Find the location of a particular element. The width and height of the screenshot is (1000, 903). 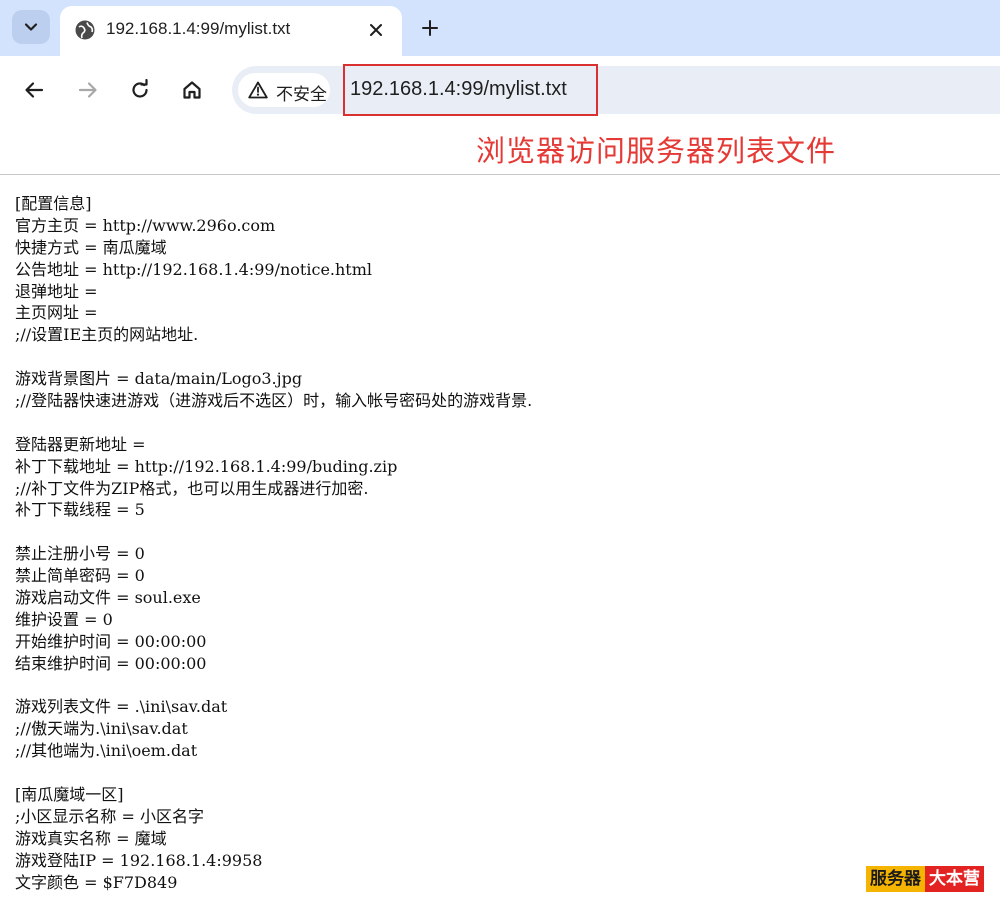

reload-button is located at coordinates (140, 90).